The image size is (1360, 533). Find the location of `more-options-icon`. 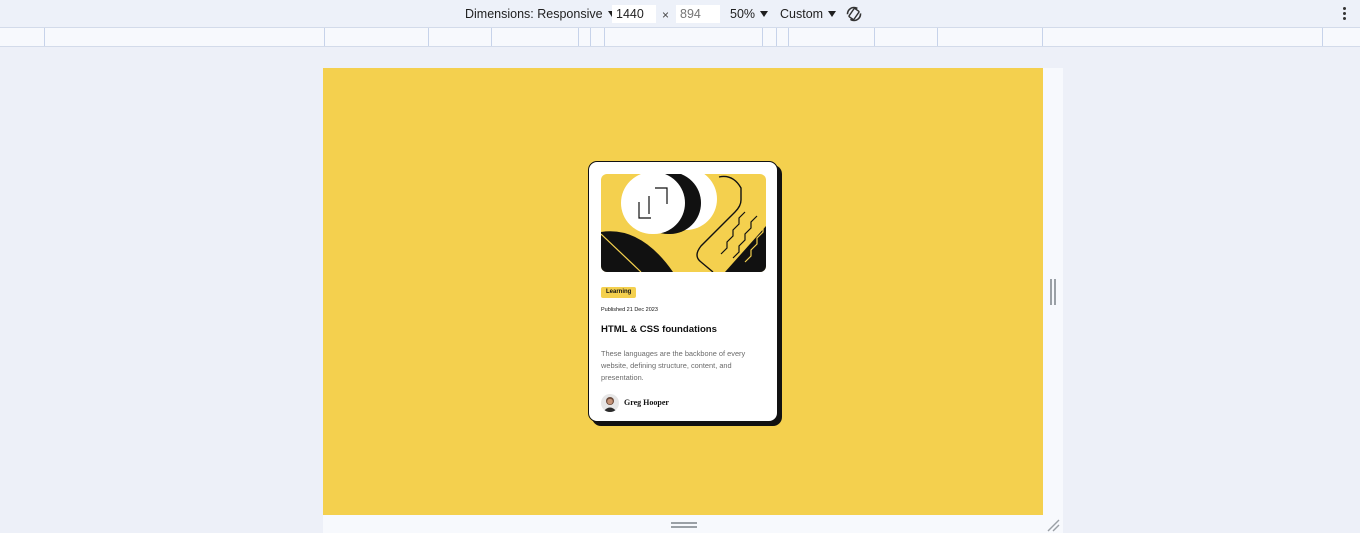

more-options-icon is located at coordinates (1344, 14).